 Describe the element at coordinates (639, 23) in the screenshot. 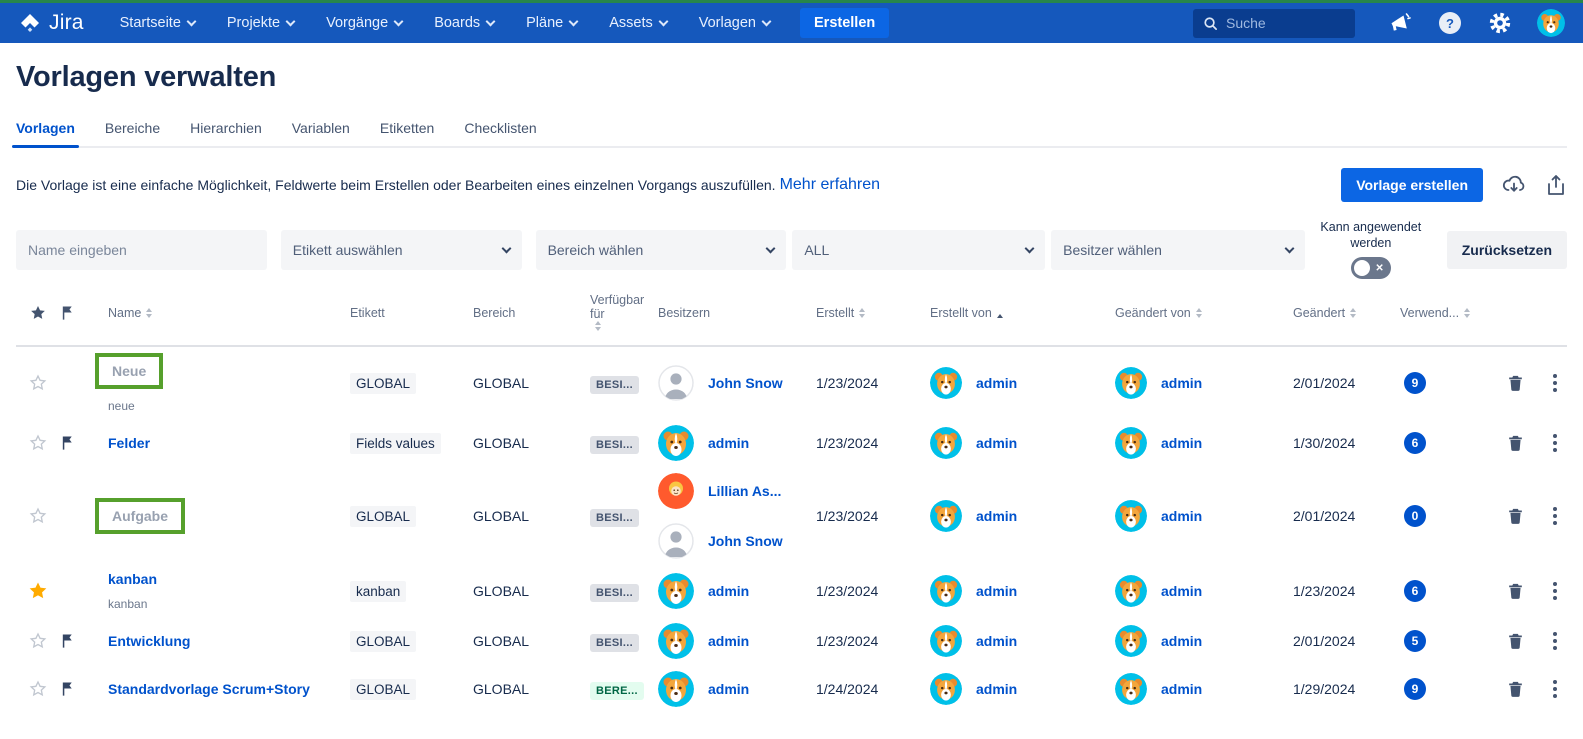

I see `nav-item-assets: Assets` at that location.